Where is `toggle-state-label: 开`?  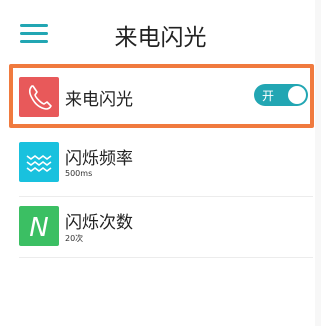 toggle-state-label: 开 is located at coordinates (268, 96).